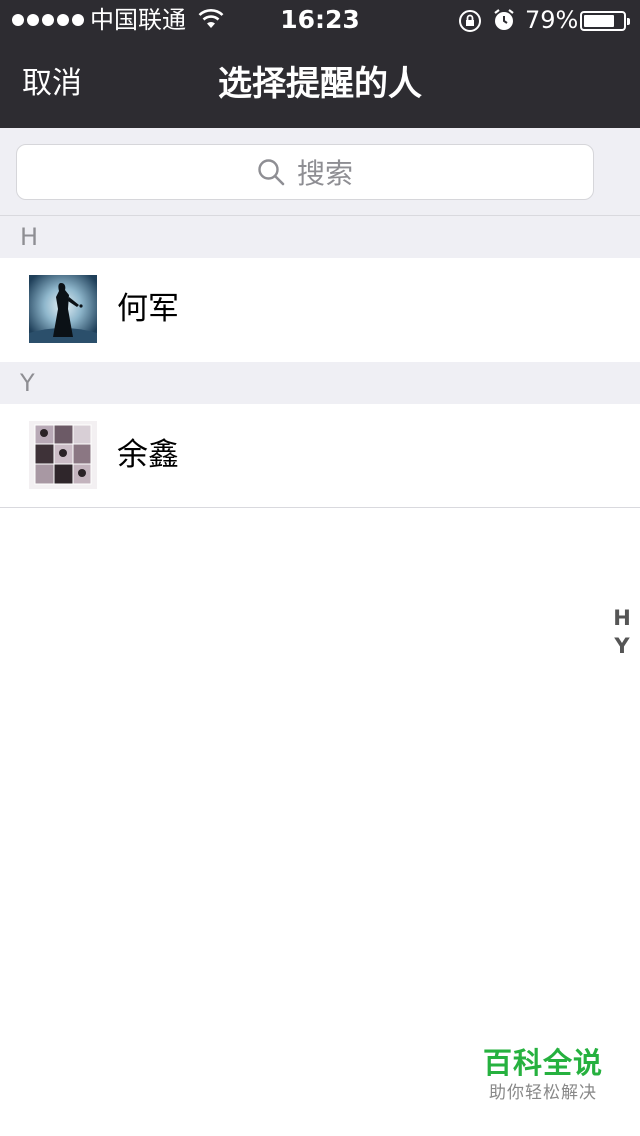 The image size is (640, 1136). What do you see at coordinates (148, 455) in the screenshot?
I see `contact-name: 余鑫` at bounding box center [148, 455].